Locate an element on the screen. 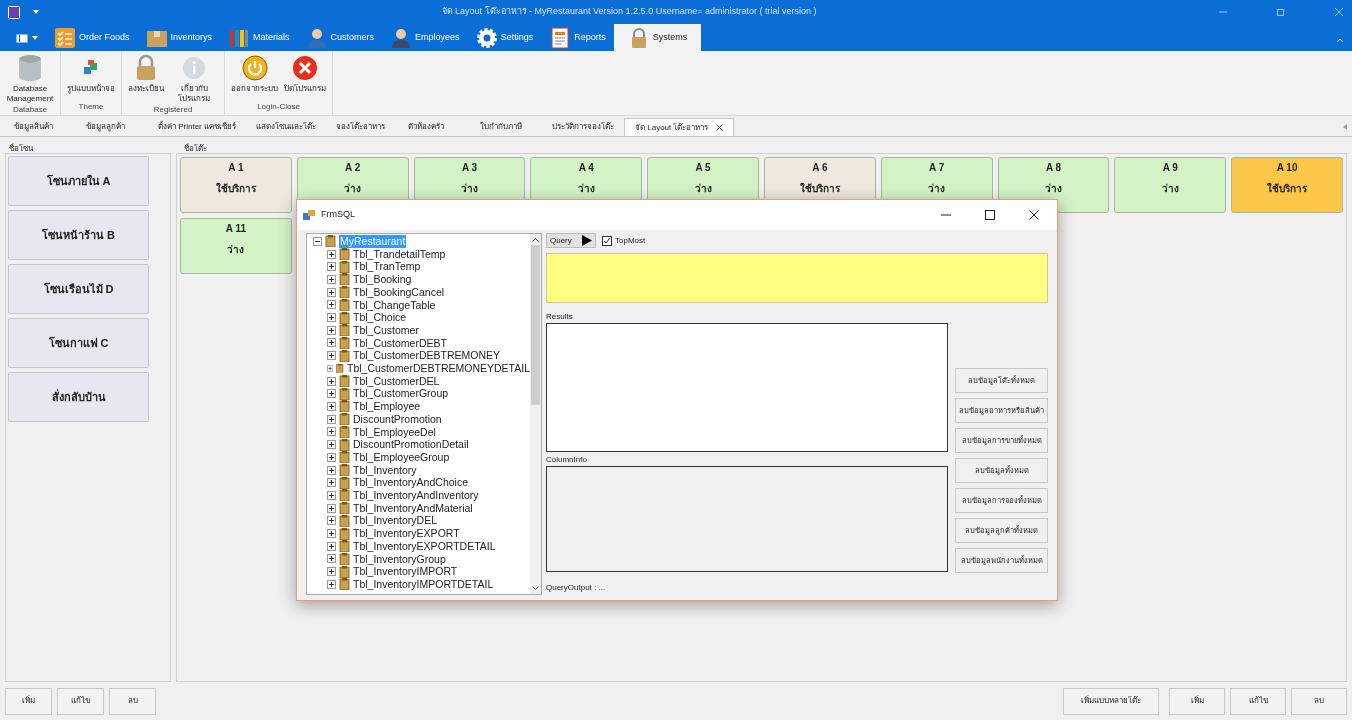 The height and width of the screenshot is (720, 1352). tree-item: Tbl_CustomerGroup is located at coordinates (401, 394).